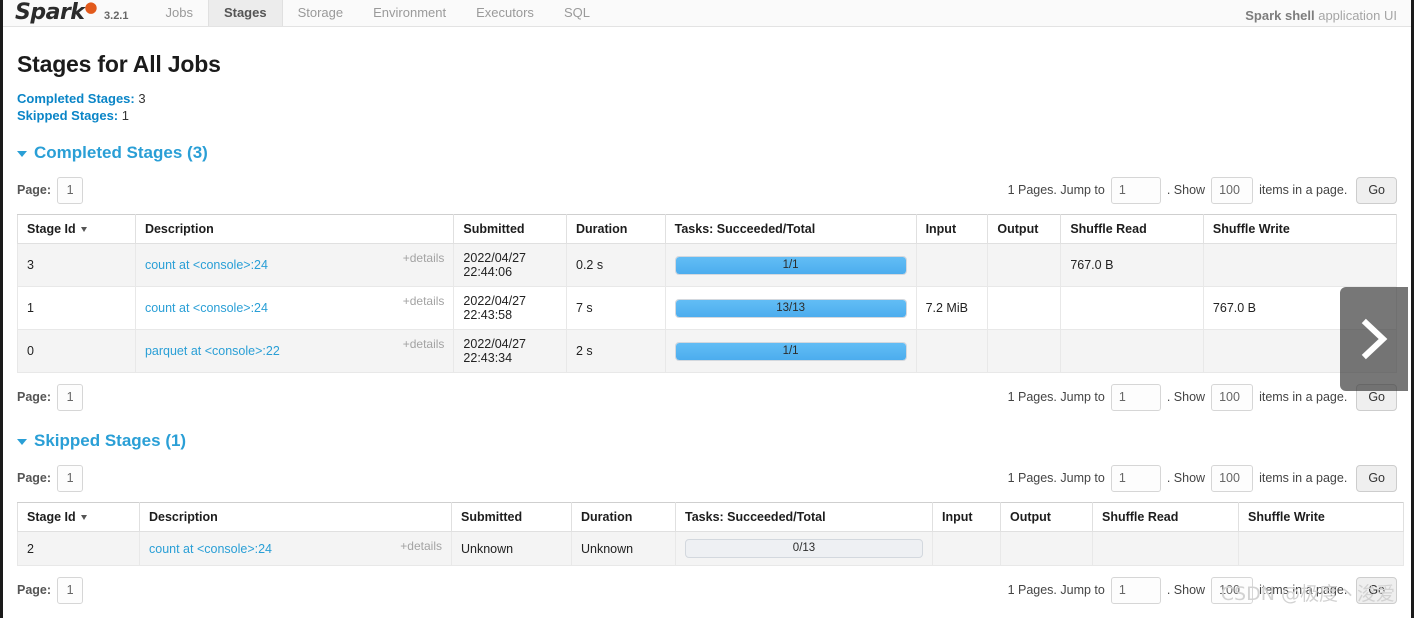 This screenshot has width=1414, height=618. Describe the element at coordinates (623, 548) in the screenshot. I see `cell-duration: Unknown` at that location.